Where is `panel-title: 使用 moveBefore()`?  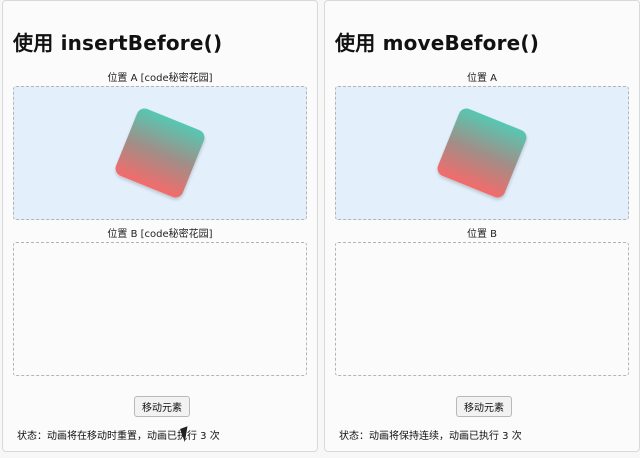
panel-title: 使用 moveBefore() is located at coordinates (437, 43).